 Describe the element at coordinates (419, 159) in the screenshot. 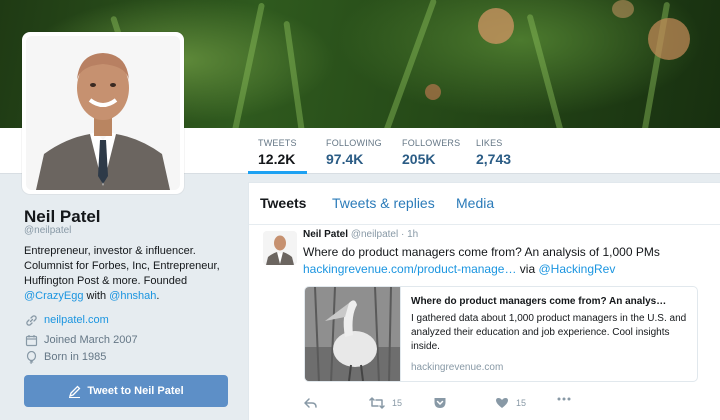

I see `stat-value: 205K` at that location.